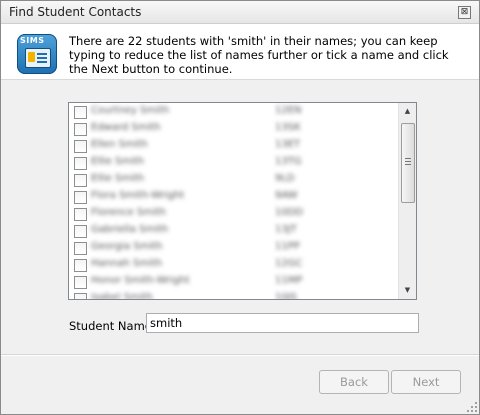 The height and width of the screenshot is (415, 480). I want to click on student-row: Ellie Smith 9LD, so click(234, 180).